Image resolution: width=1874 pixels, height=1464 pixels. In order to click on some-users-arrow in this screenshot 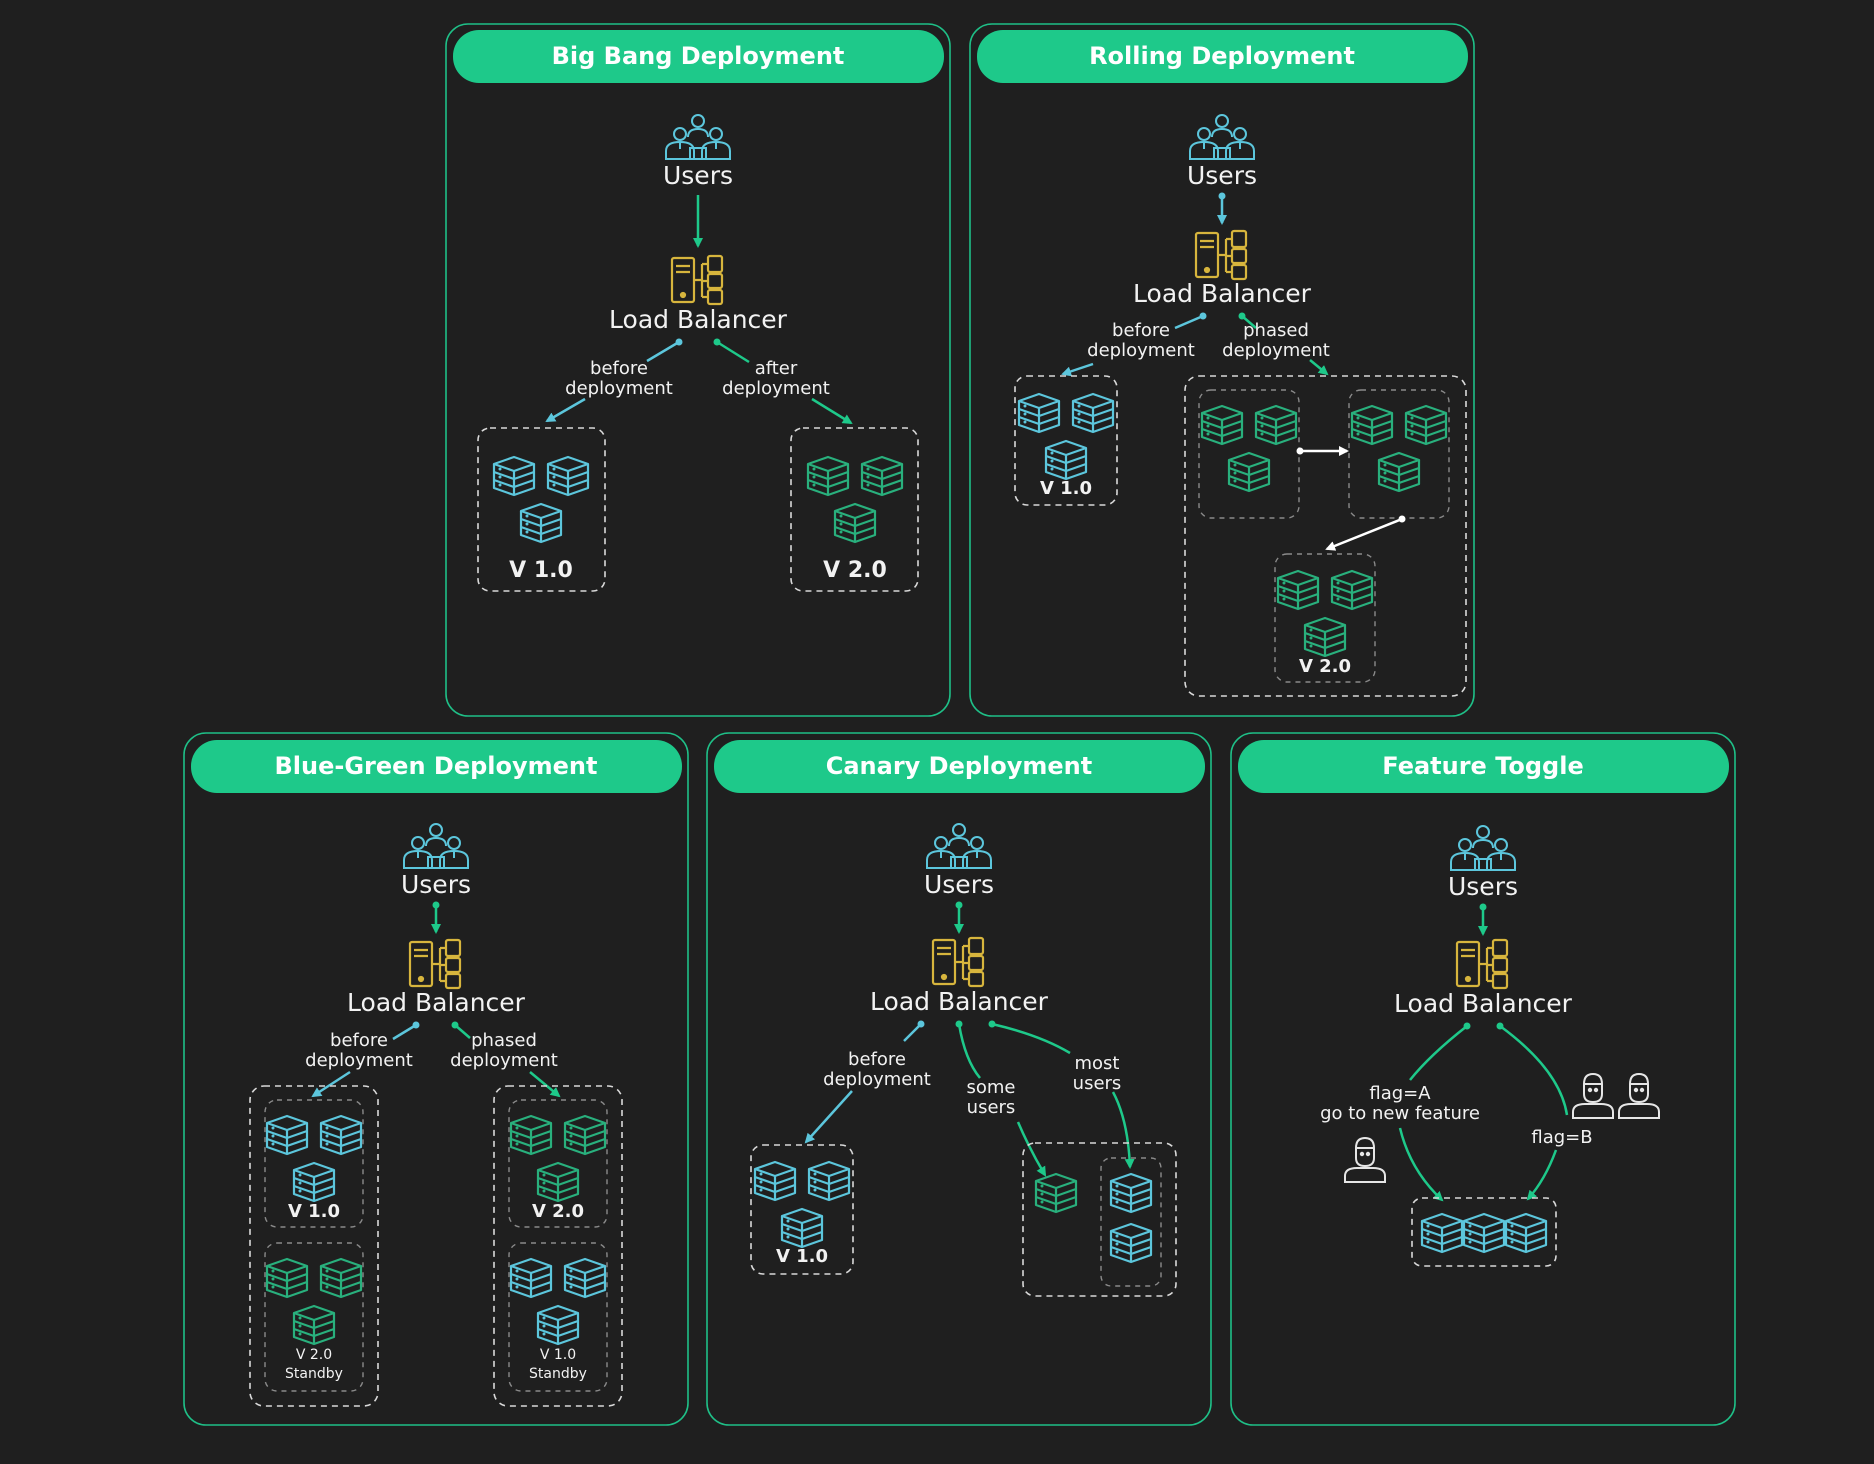, I will do `click(1031, 1149)`.